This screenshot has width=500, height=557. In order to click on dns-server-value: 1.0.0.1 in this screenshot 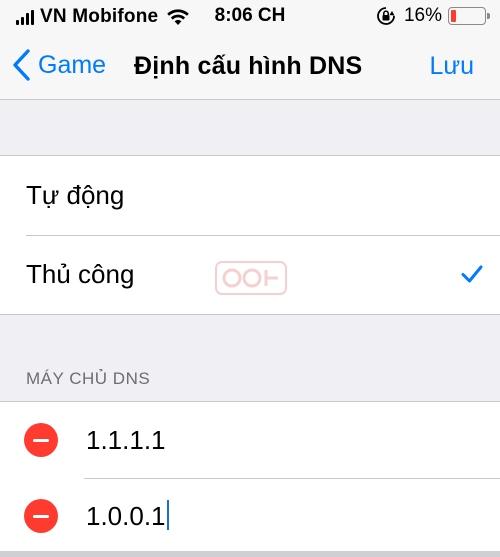, I will do `click(126, 516)`.